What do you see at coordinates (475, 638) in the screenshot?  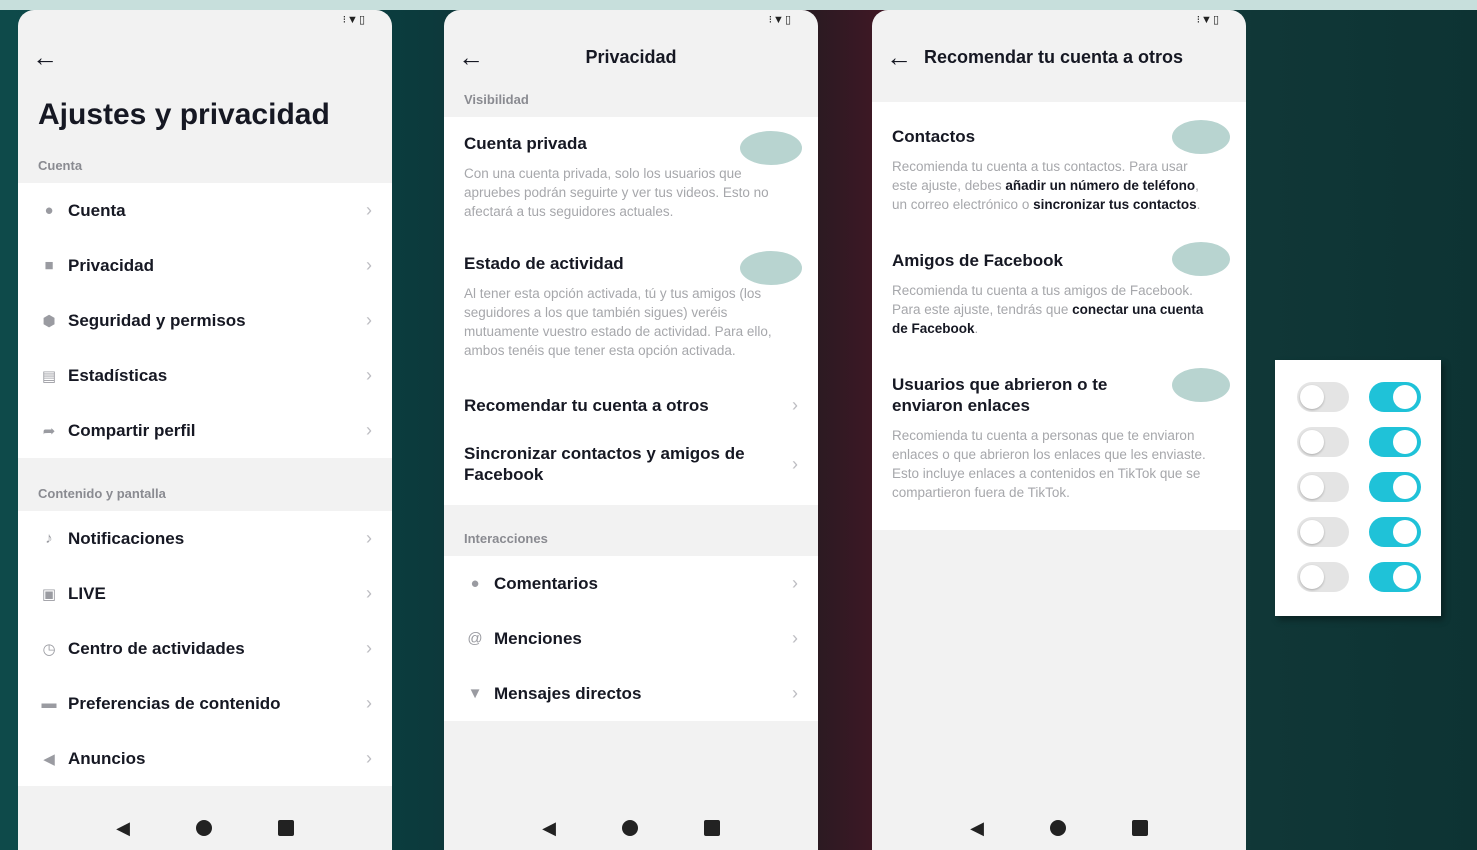 I see `at-icon: @` at bounding box center [475, 638].